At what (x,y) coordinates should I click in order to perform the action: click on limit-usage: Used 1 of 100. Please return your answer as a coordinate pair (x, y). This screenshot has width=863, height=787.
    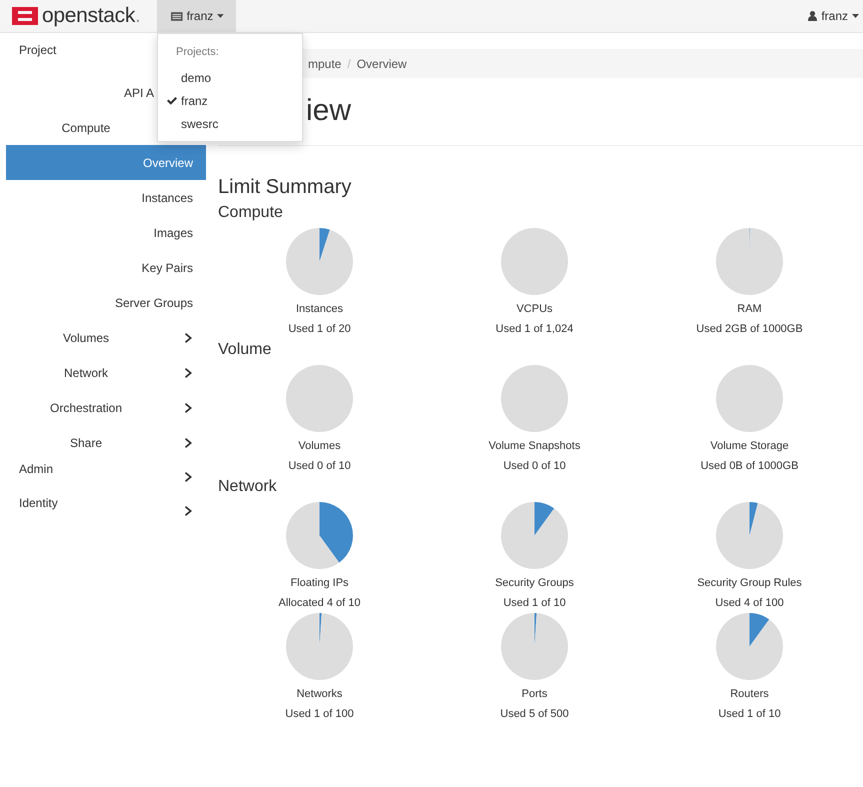
    Looking at the image, I should click on (319, 714).